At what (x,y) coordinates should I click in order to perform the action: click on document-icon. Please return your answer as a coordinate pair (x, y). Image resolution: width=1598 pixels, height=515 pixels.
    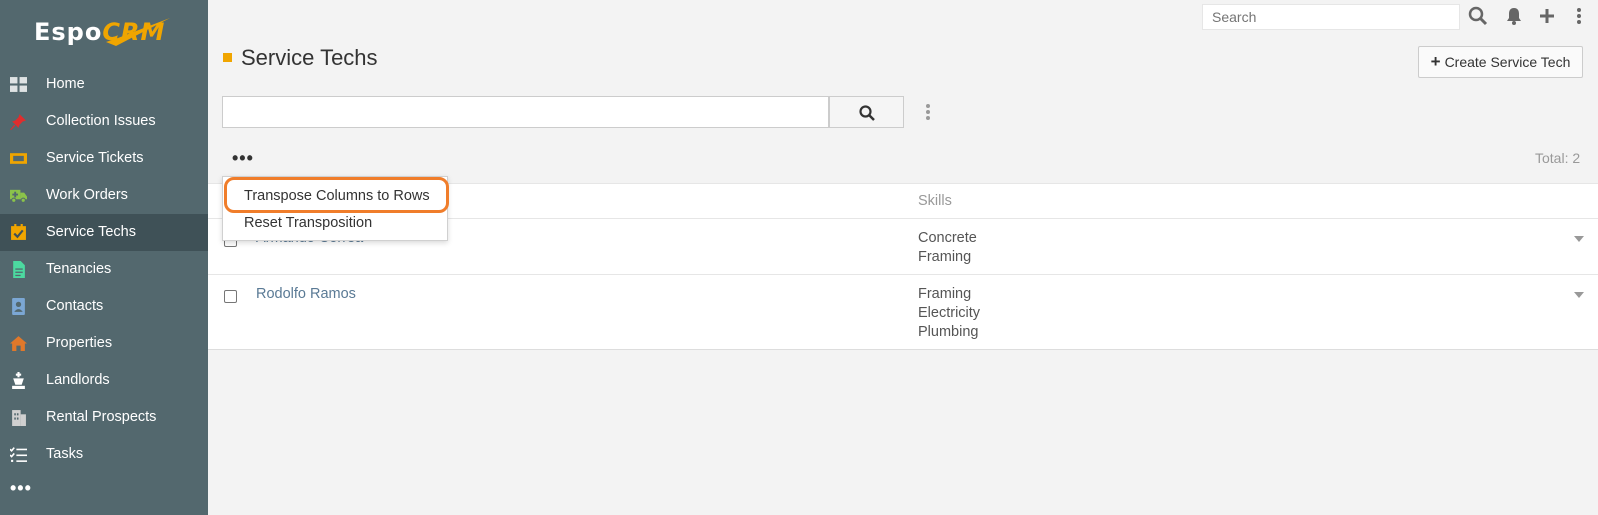
    Looking at the image, I should click on (19, 269).